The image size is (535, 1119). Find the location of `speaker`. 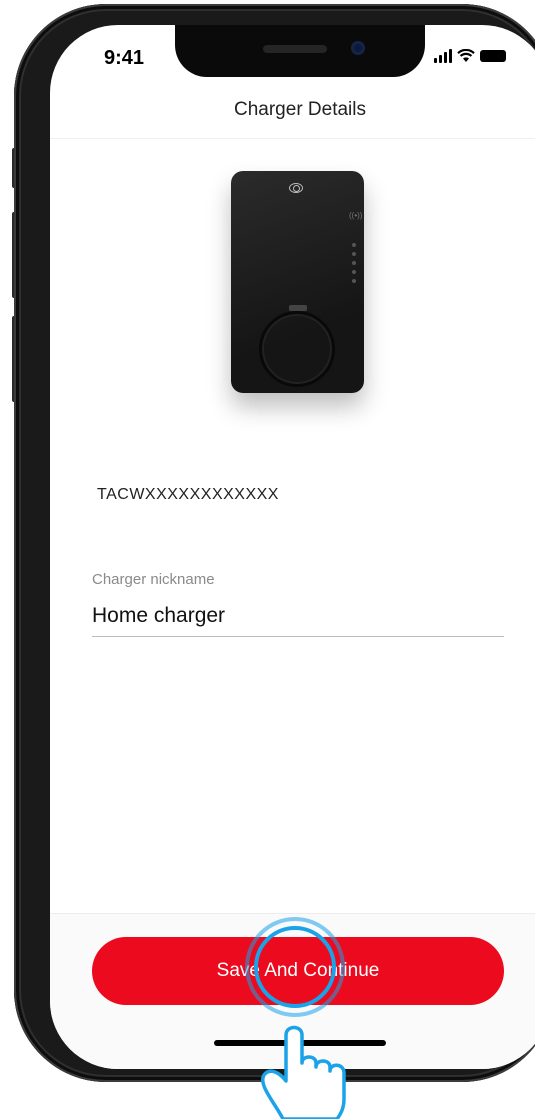

speaker is located at coordinates (295, 49).